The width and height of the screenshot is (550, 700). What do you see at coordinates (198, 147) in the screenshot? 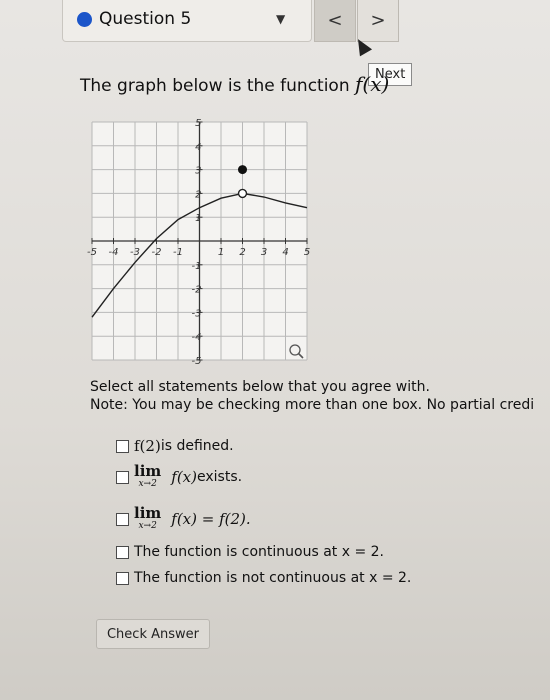
I see `y-tick-label: 4` at bounding box center [198, 147].